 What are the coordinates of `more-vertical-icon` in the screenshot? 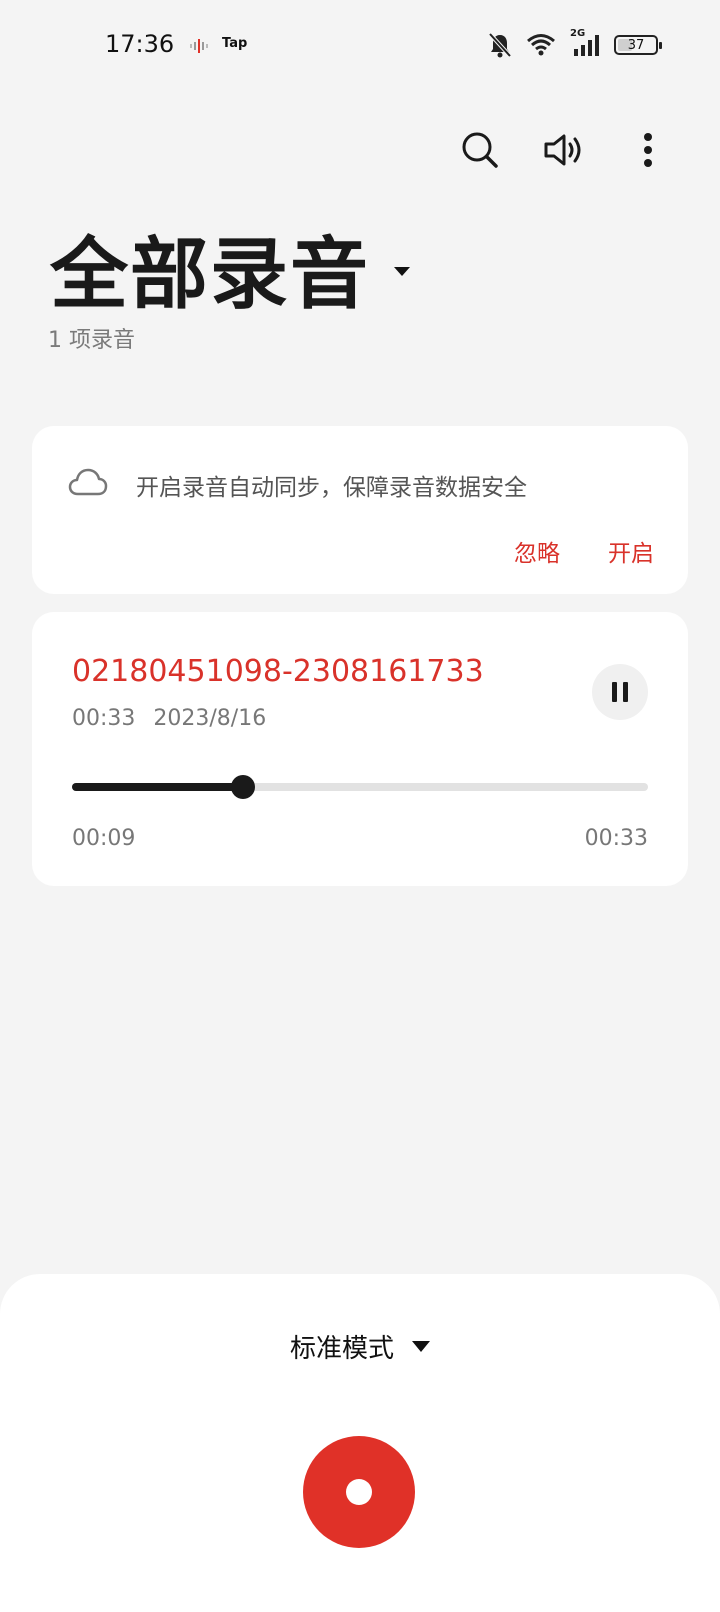 It's located at (648, 150).